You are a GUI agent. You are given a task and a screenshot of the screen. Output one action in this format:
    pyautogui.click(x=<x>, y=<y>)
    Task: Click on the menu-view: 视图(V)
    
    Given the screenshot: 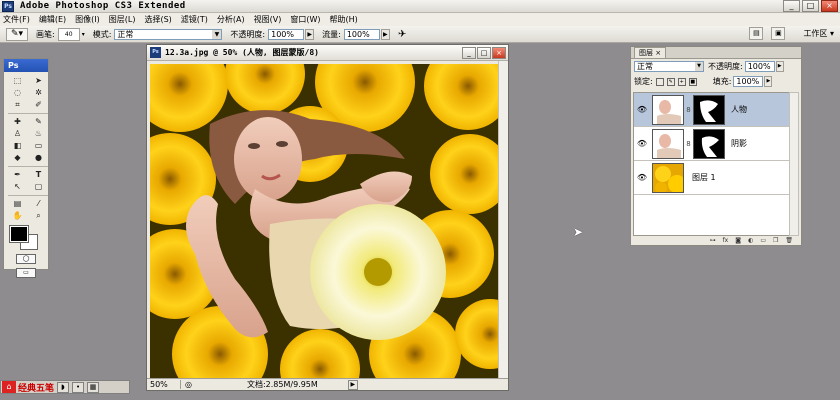 What is the action you would take?
    pyautogui.click(x=268, y=19)
    